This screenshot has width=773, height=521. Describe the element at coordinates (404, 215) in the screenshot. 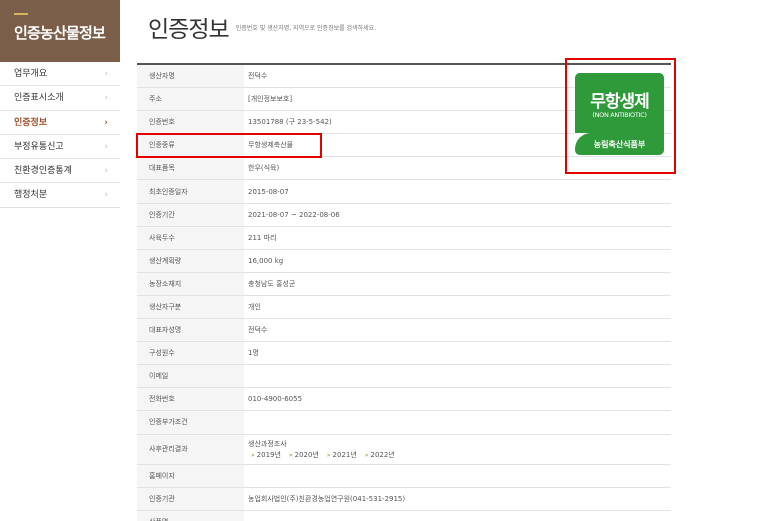

I see `table-row: 인증기간 2021-08-07 ~ 2022-08-06` at that location.